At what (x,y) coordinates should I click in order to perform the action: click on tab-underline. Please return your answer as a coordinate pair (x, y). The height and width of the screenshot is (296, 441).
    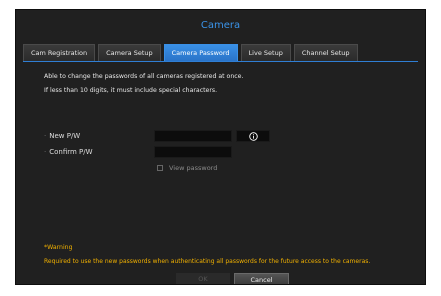
    Looking at the image, I should click on (220, 61).